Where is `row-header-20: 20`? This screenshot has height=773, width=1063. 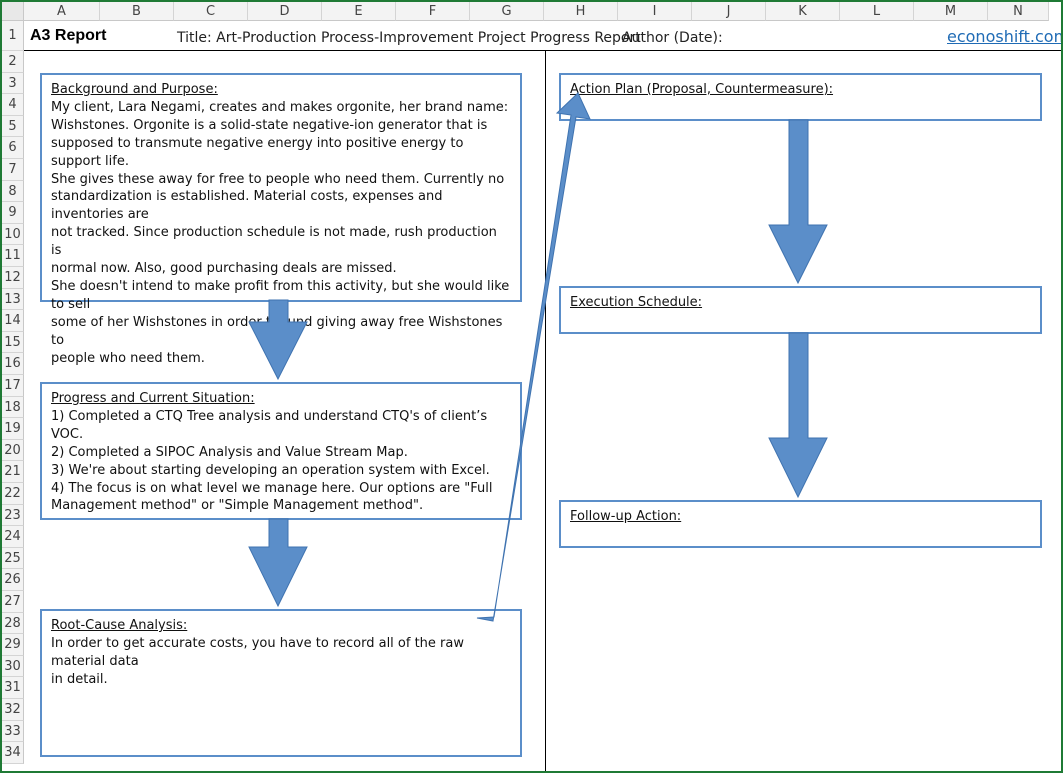
row-header-20: 20 is located at coordinates (13, 450).